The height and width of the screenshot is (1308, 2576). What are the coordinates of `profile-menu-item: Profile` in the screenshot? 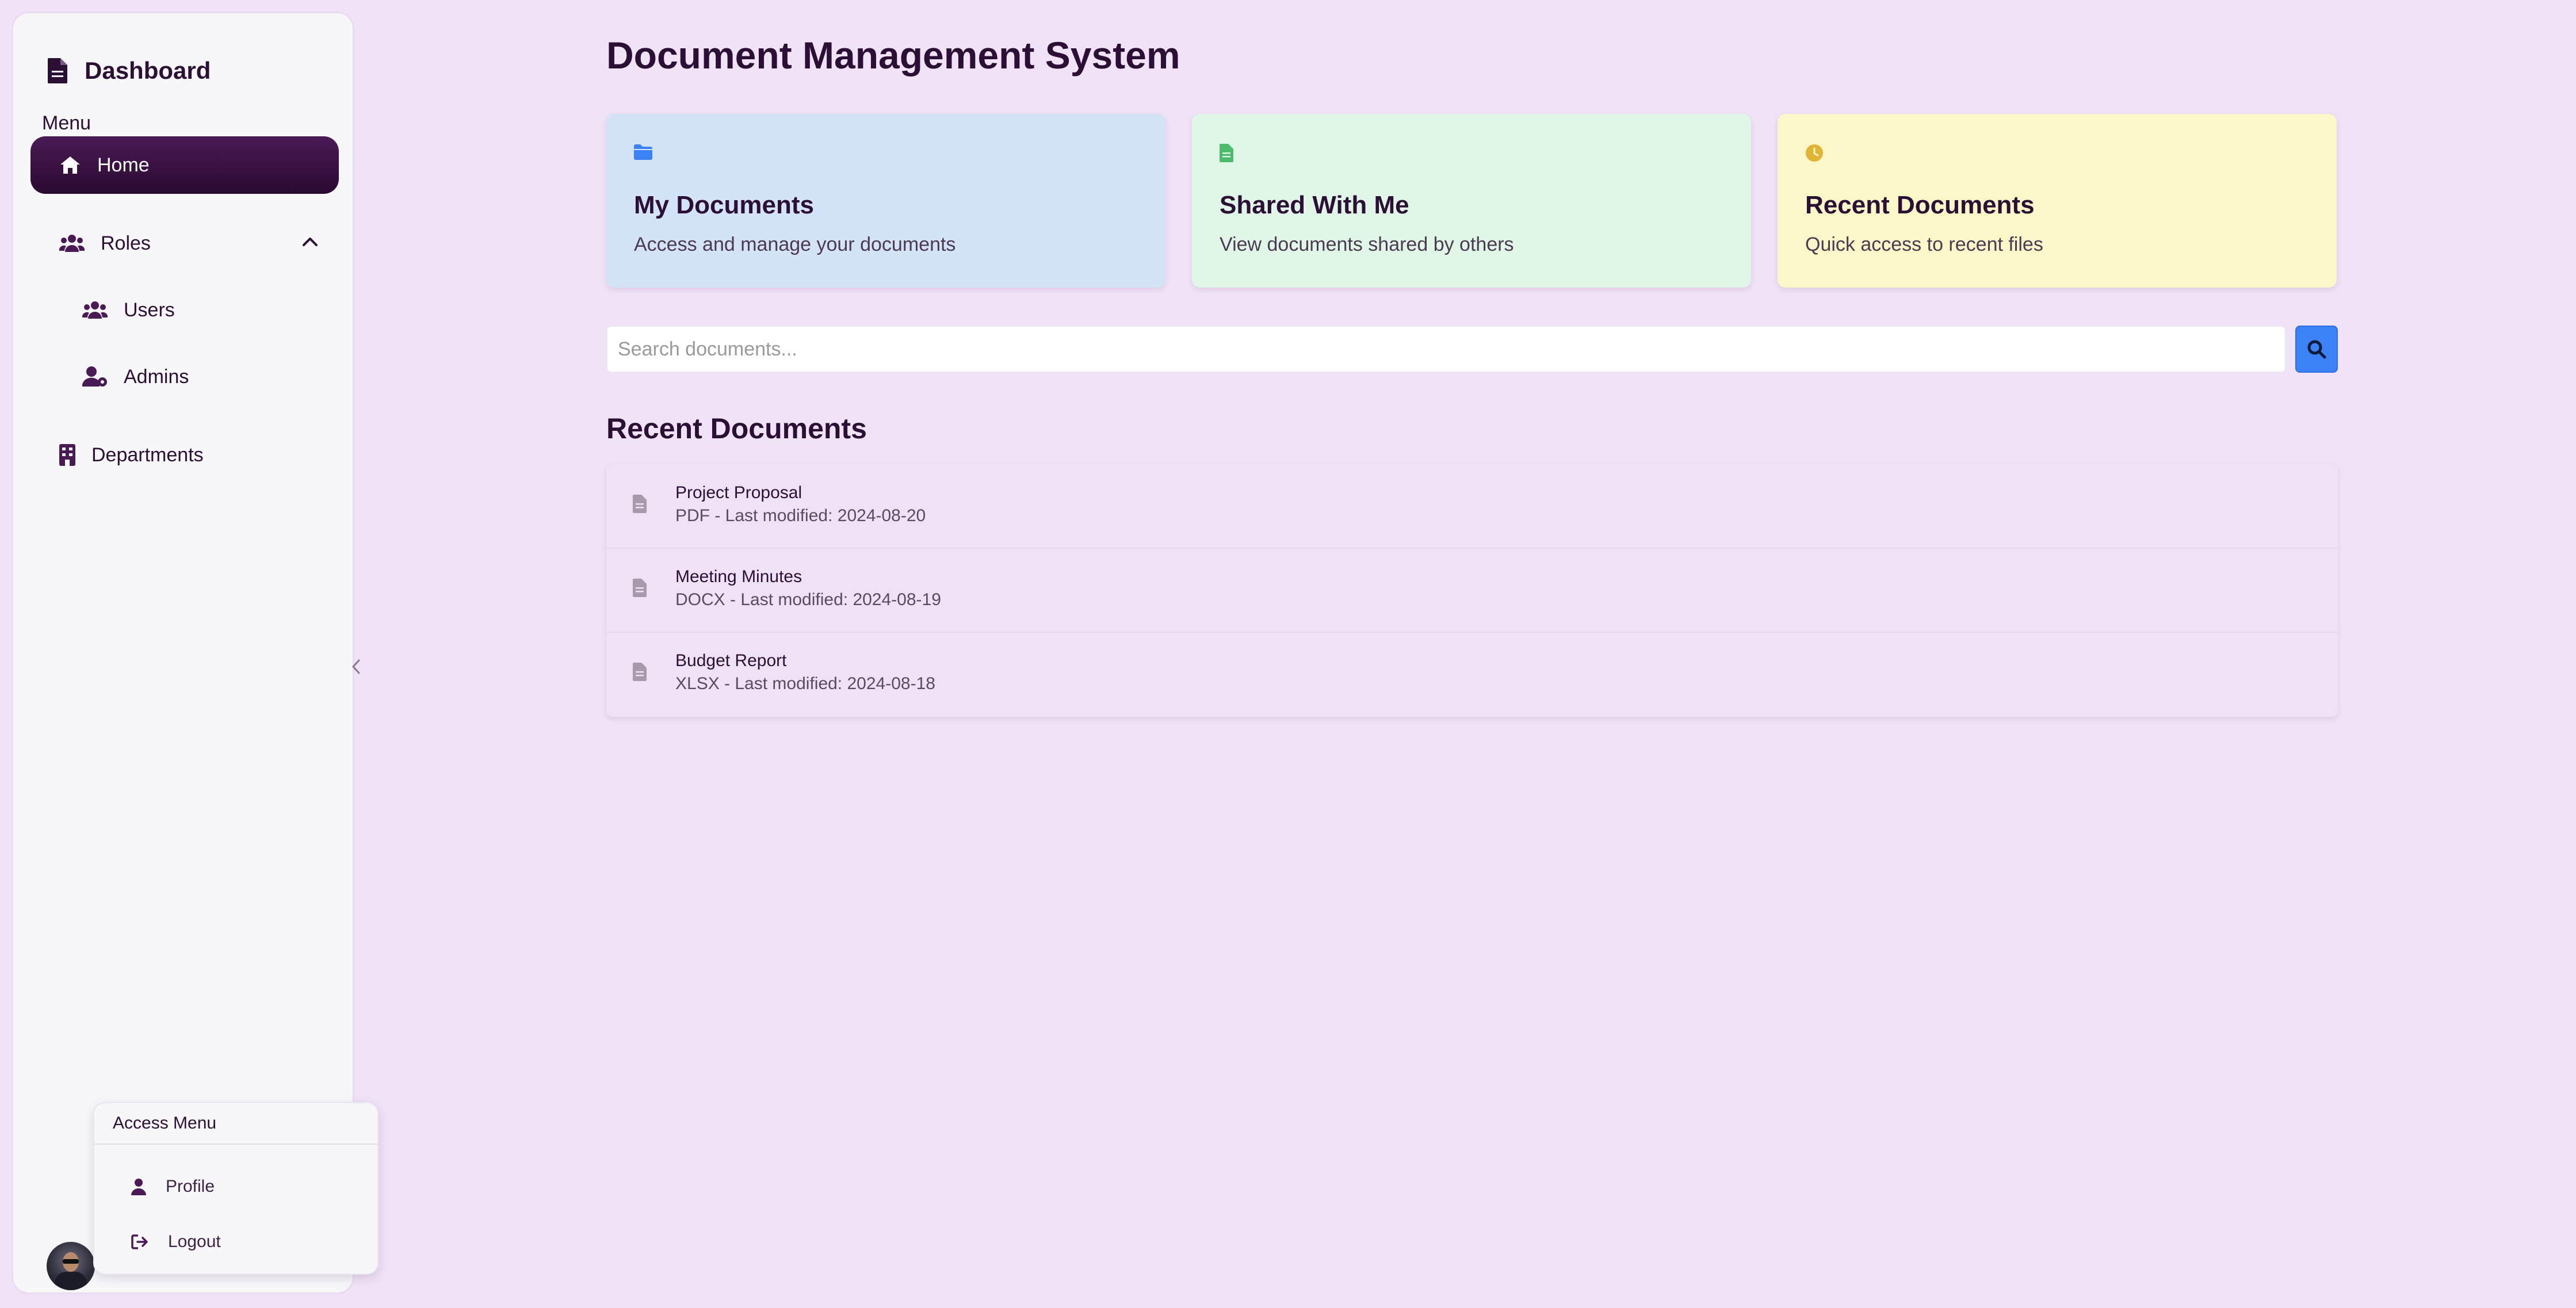 It's located at (173, 1186).